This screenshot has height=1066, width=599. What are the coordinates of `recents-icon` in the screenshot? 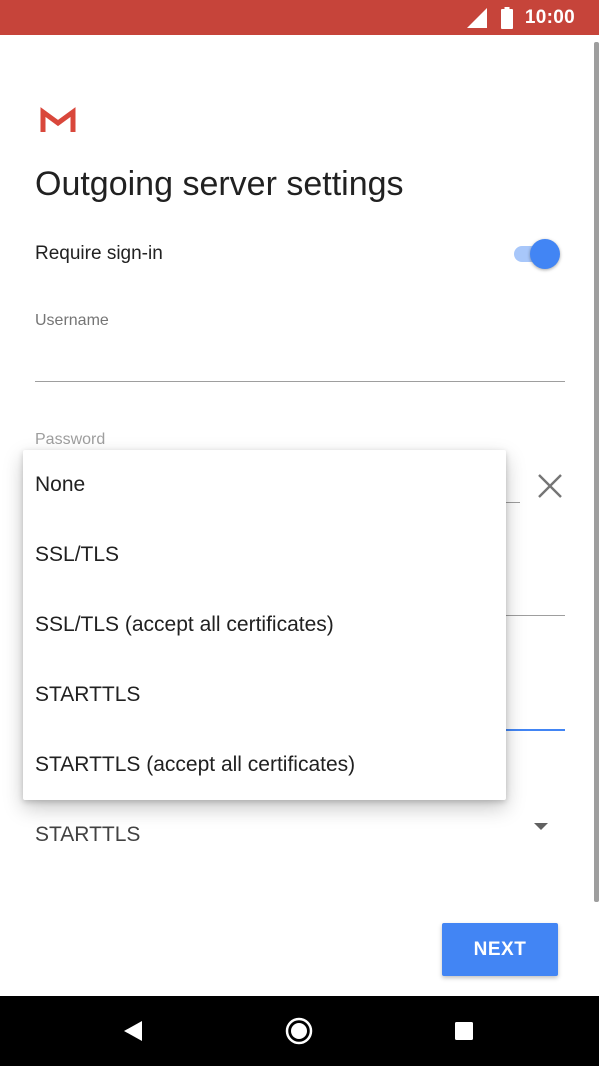 It's located at (464, 1031).